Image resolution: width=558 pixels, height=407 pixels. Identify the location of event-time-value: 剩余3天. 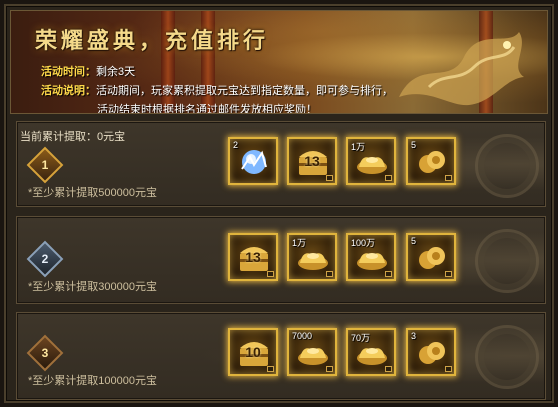
(116, 72).